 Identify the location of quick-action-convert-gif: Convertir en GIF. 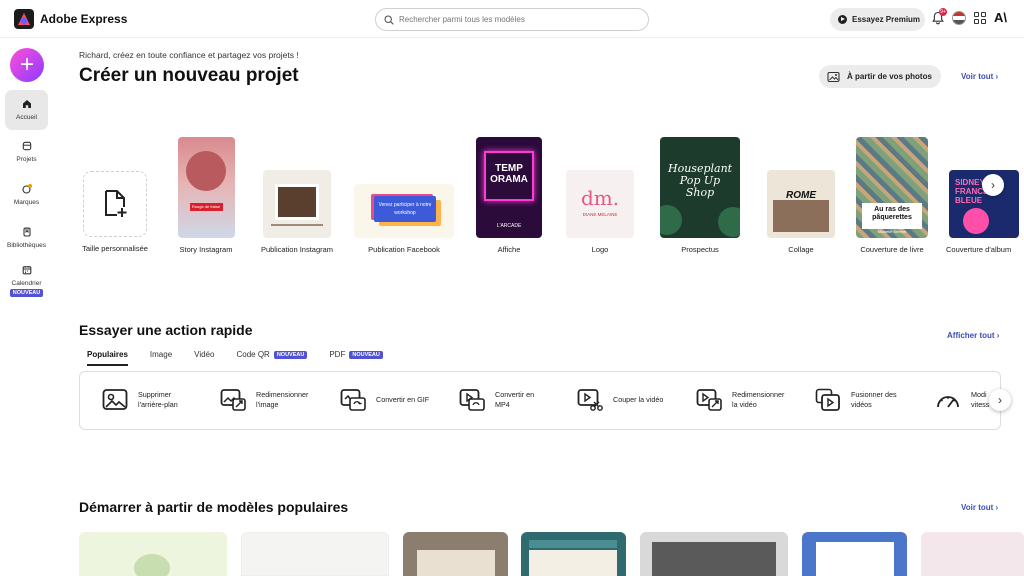
(384, 400).